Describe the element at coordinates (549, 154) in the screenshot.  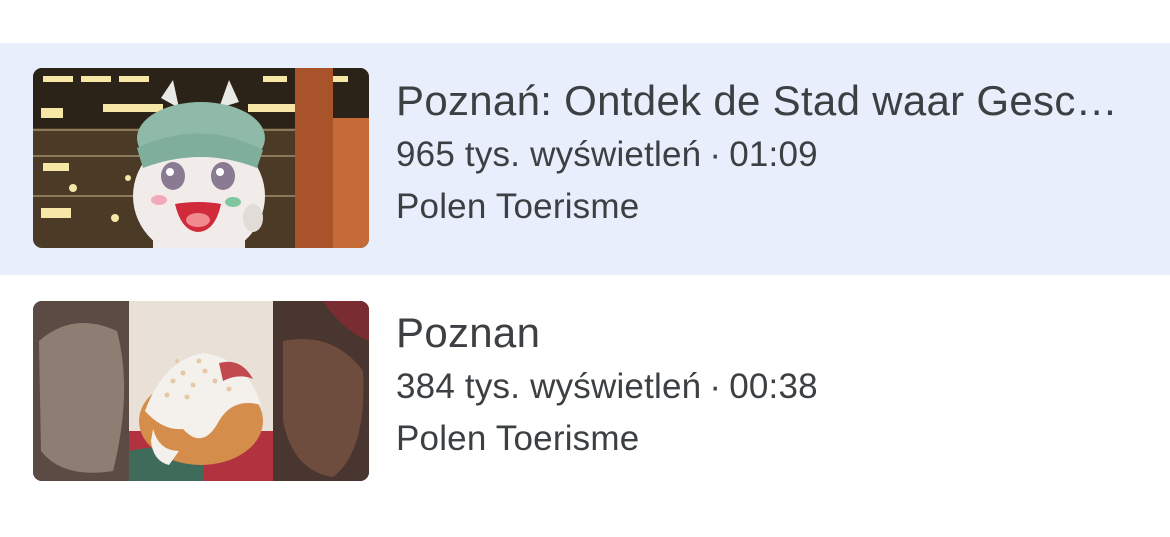
I see `view-count: 965 tys. wyświetleń` at that location.